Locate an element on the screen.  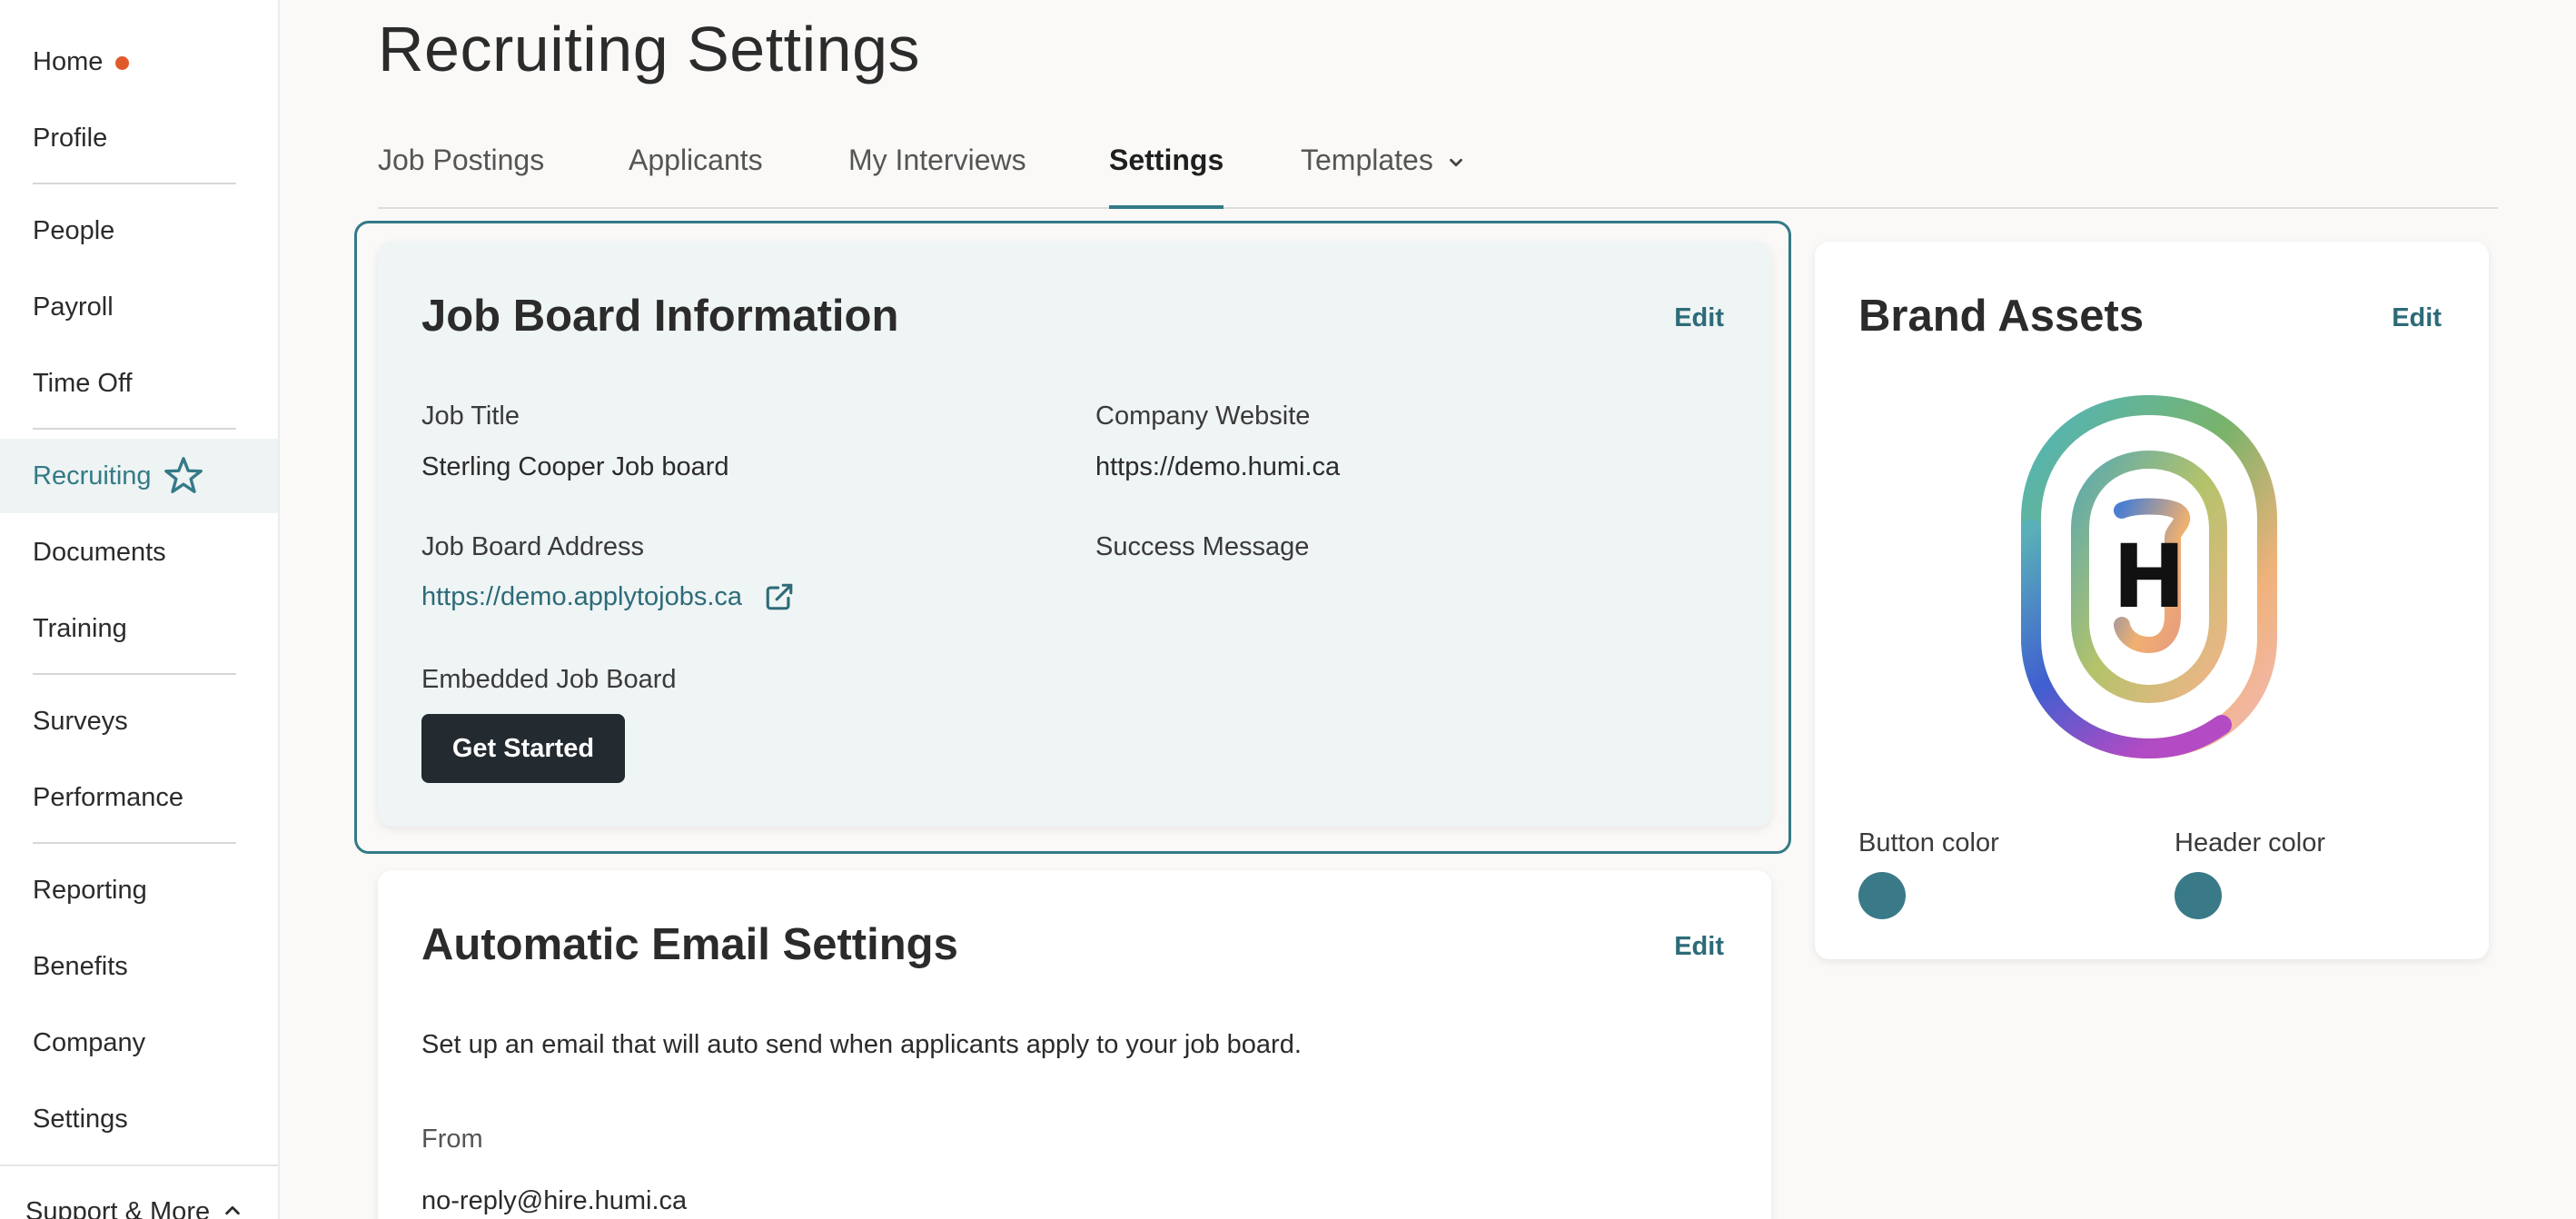
sidebar-item-label: Documents is located at coordinates (99, 552).